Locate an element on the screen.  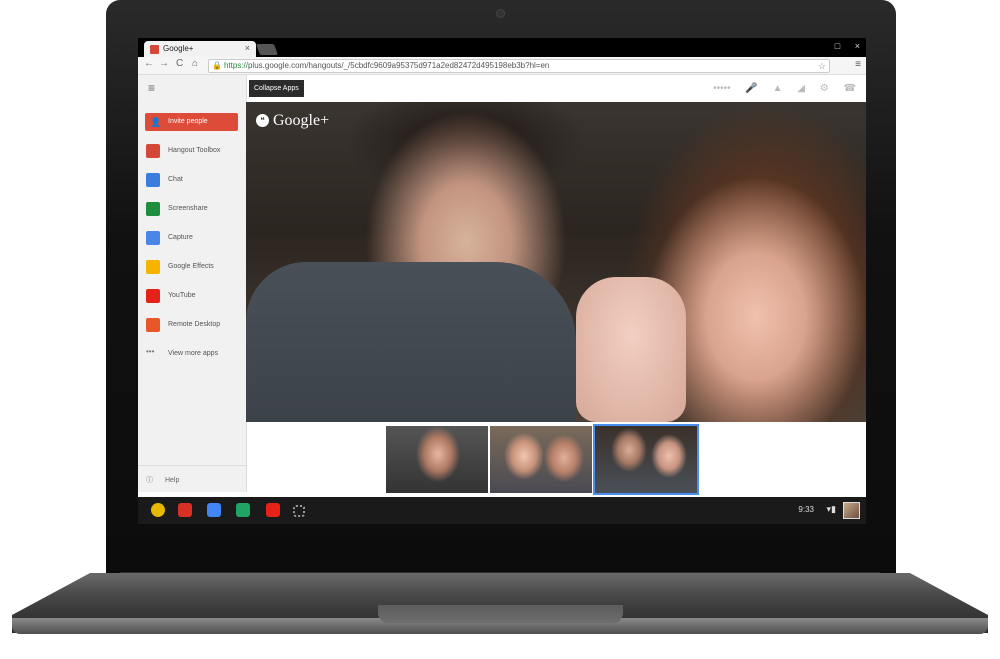
sidebar-app-label: View more apps is located at coordinates (193, 353).